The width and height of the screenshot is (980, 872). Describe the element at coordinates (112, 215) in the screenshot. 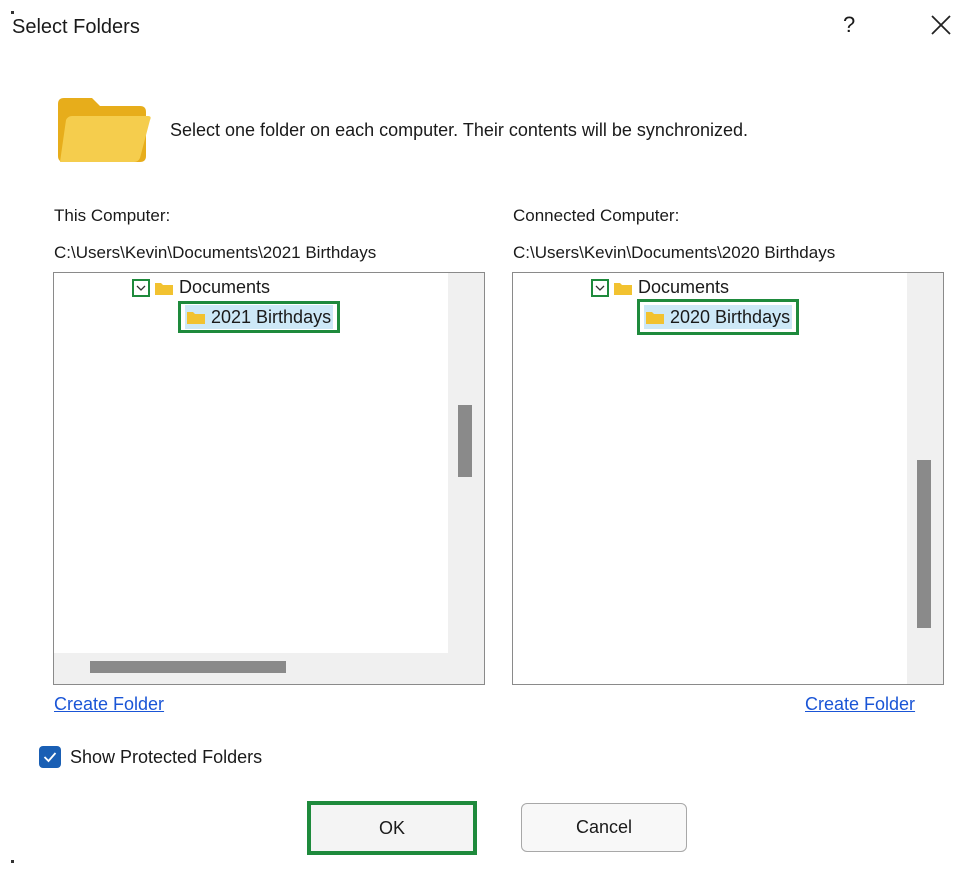

I see `this-computer-label: This Computer:` at that location.